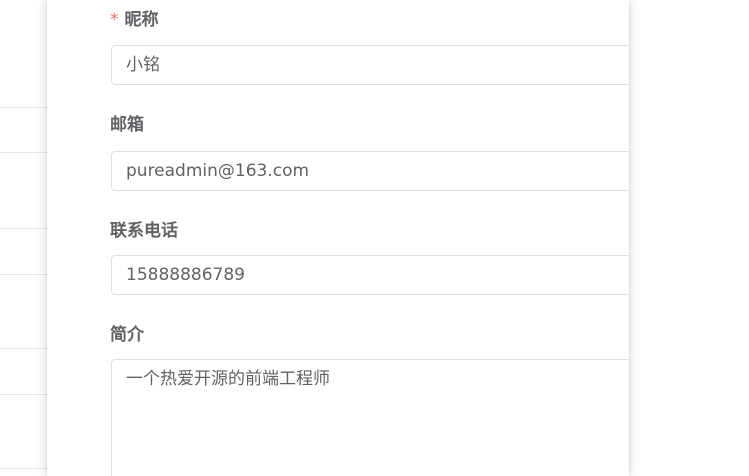 This screenshot has height=476, width=749. I want to click on nickname-label: * 昵称, so click(134, 20).